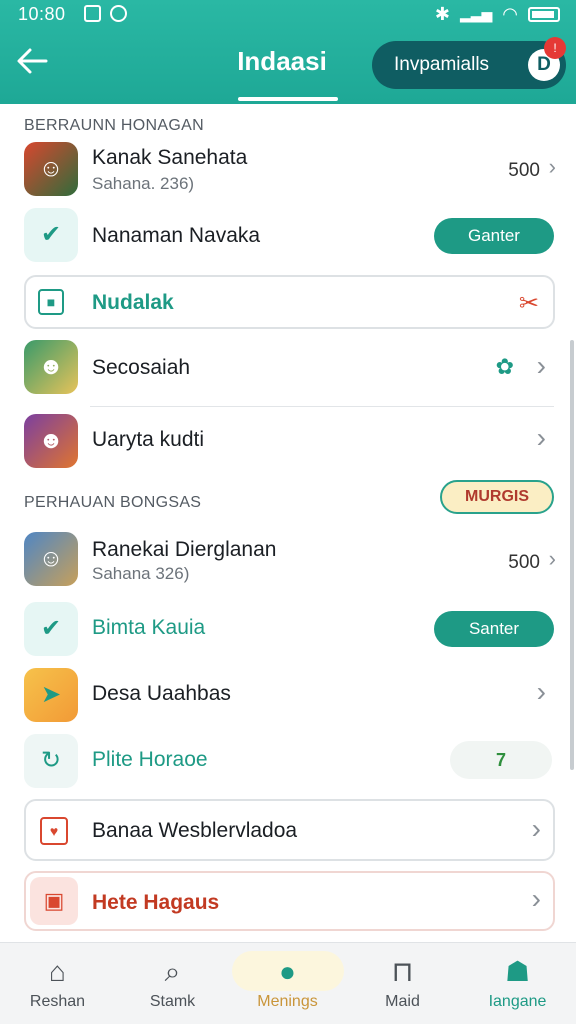 The height and width of the screenshot is (1024, 576). Describe the element at coordinates (161, 693) in the screenshot. I see `item-title: Desa Uaahbas` at that location.